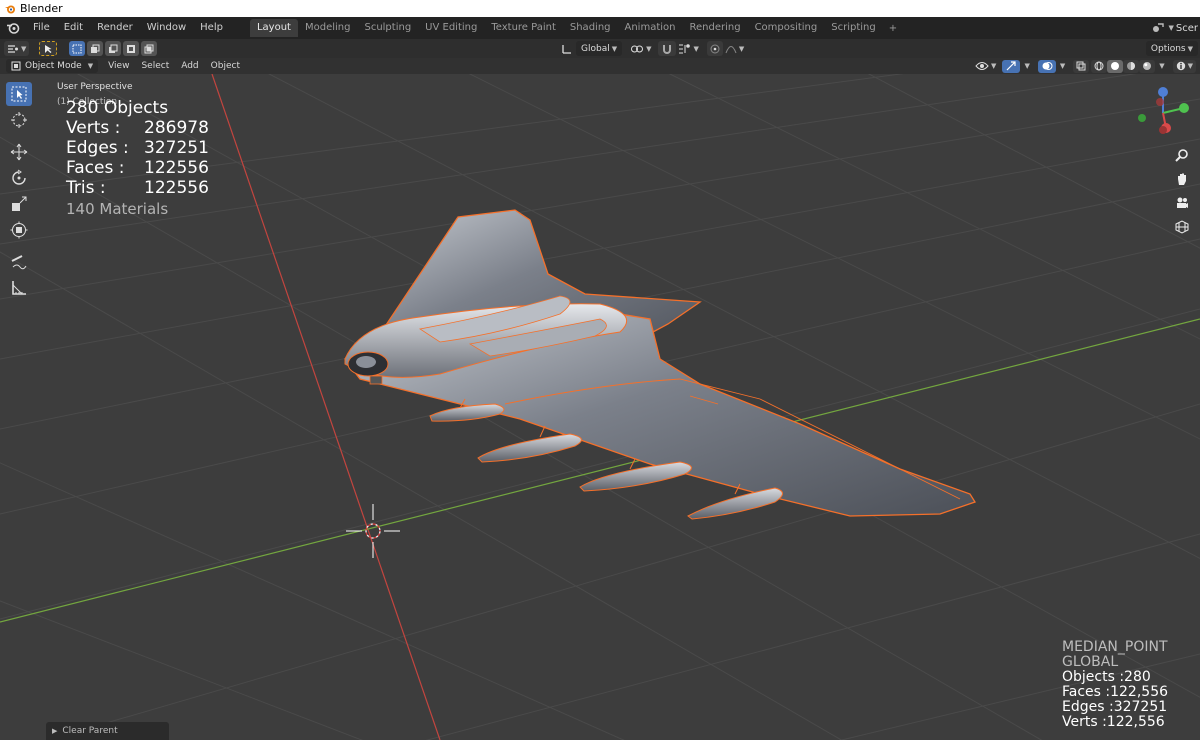 The height and width of the screenshot is (740, 1200). Describe the element at coordinates (1187, 28) in the screenshot. I see `scene-name: Scer` at that location.